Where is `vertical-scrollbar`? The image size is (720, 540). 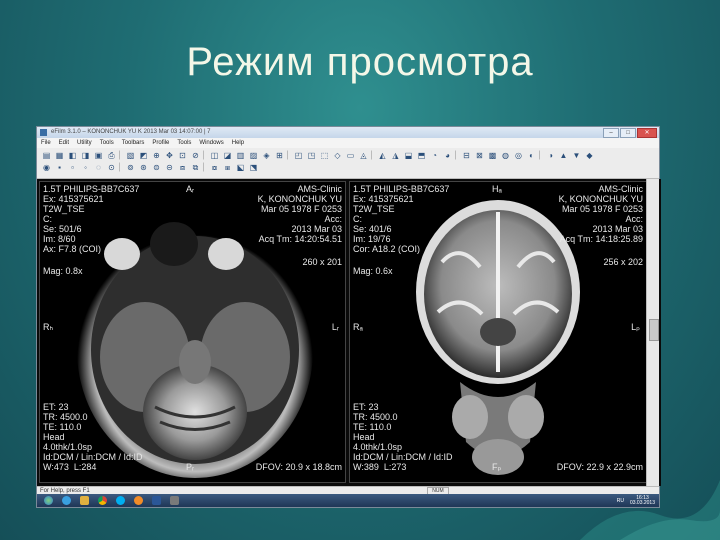 vertical-scrollbar is located at coordinates (652, 332).